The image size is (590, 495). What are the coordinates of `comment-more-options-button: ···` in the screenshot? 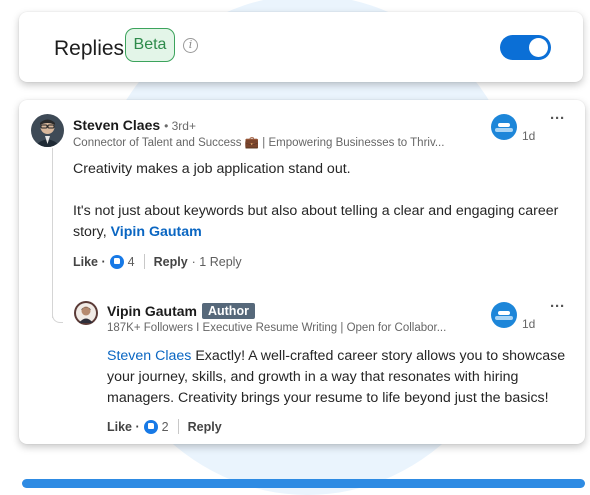 It's located at (557, 118).